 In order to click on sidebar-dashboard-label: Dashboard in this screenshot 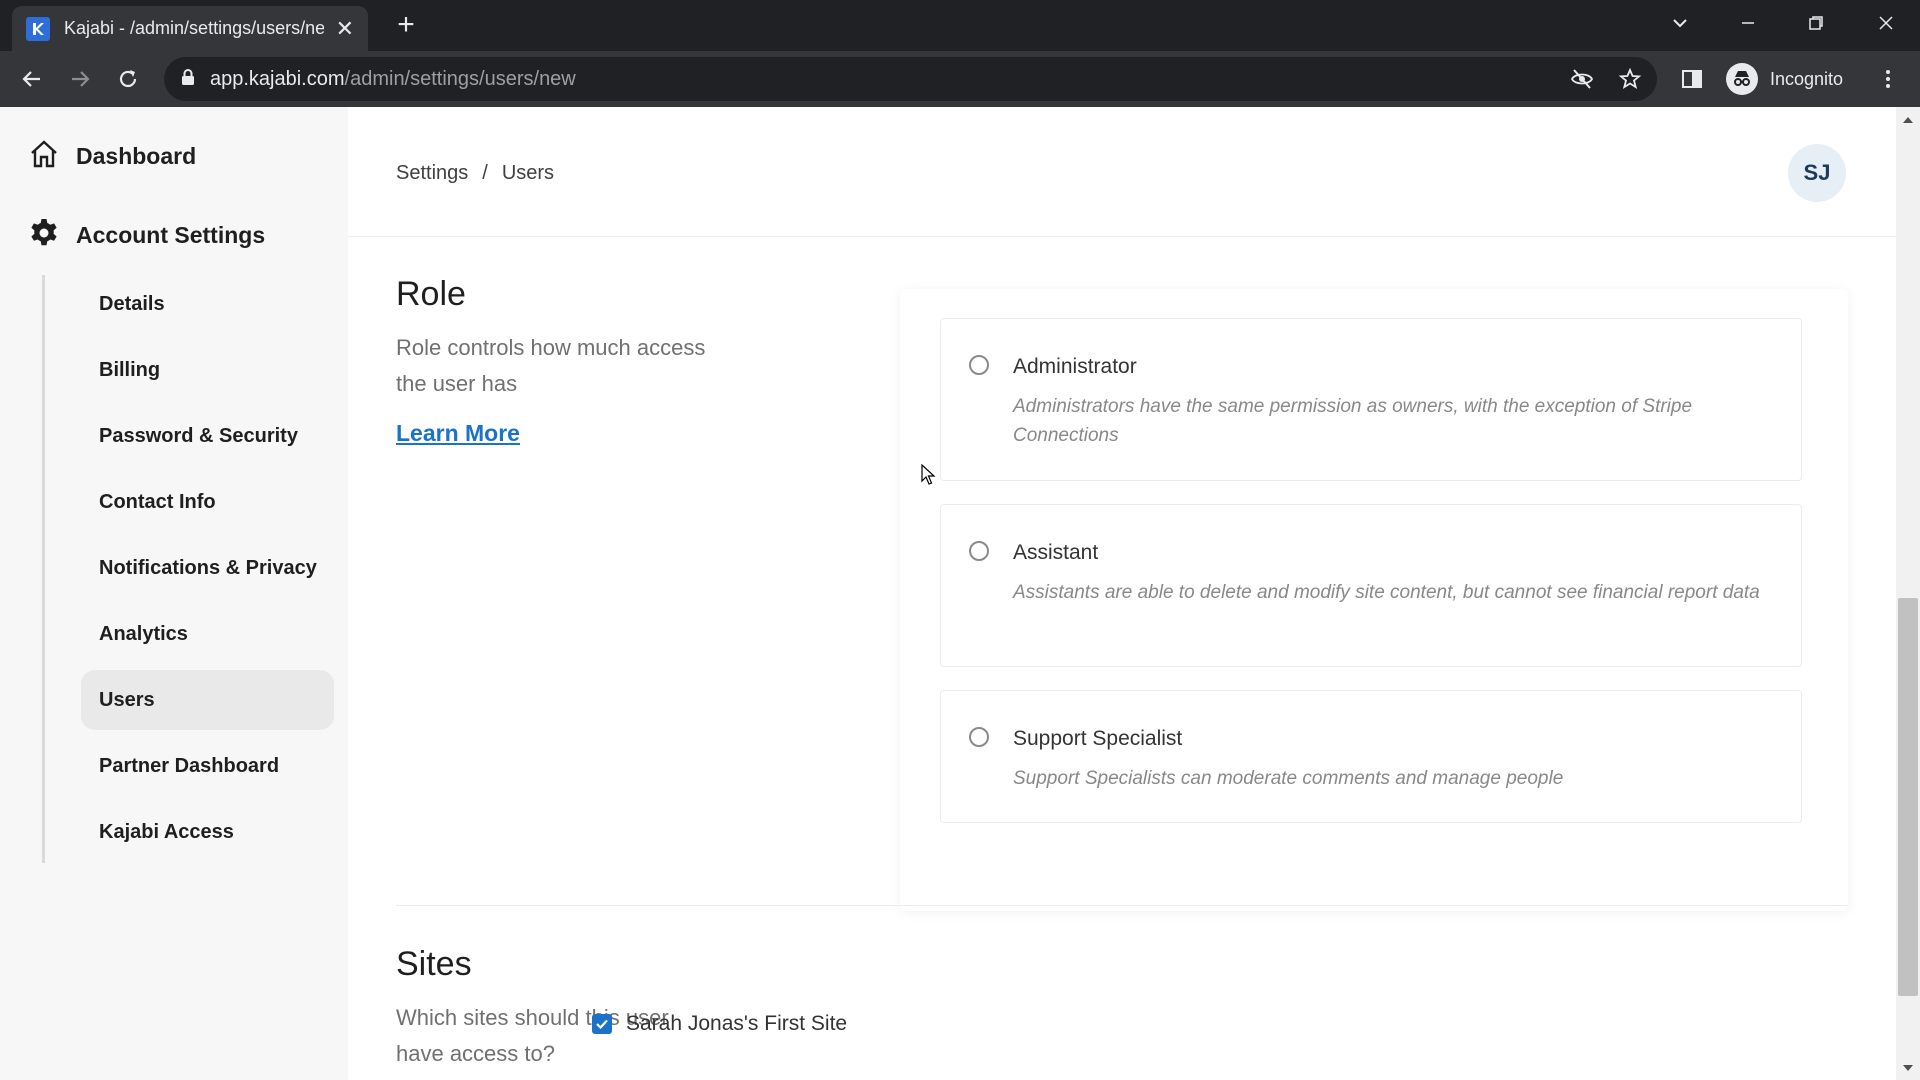, I will do `click(136, 156)`.